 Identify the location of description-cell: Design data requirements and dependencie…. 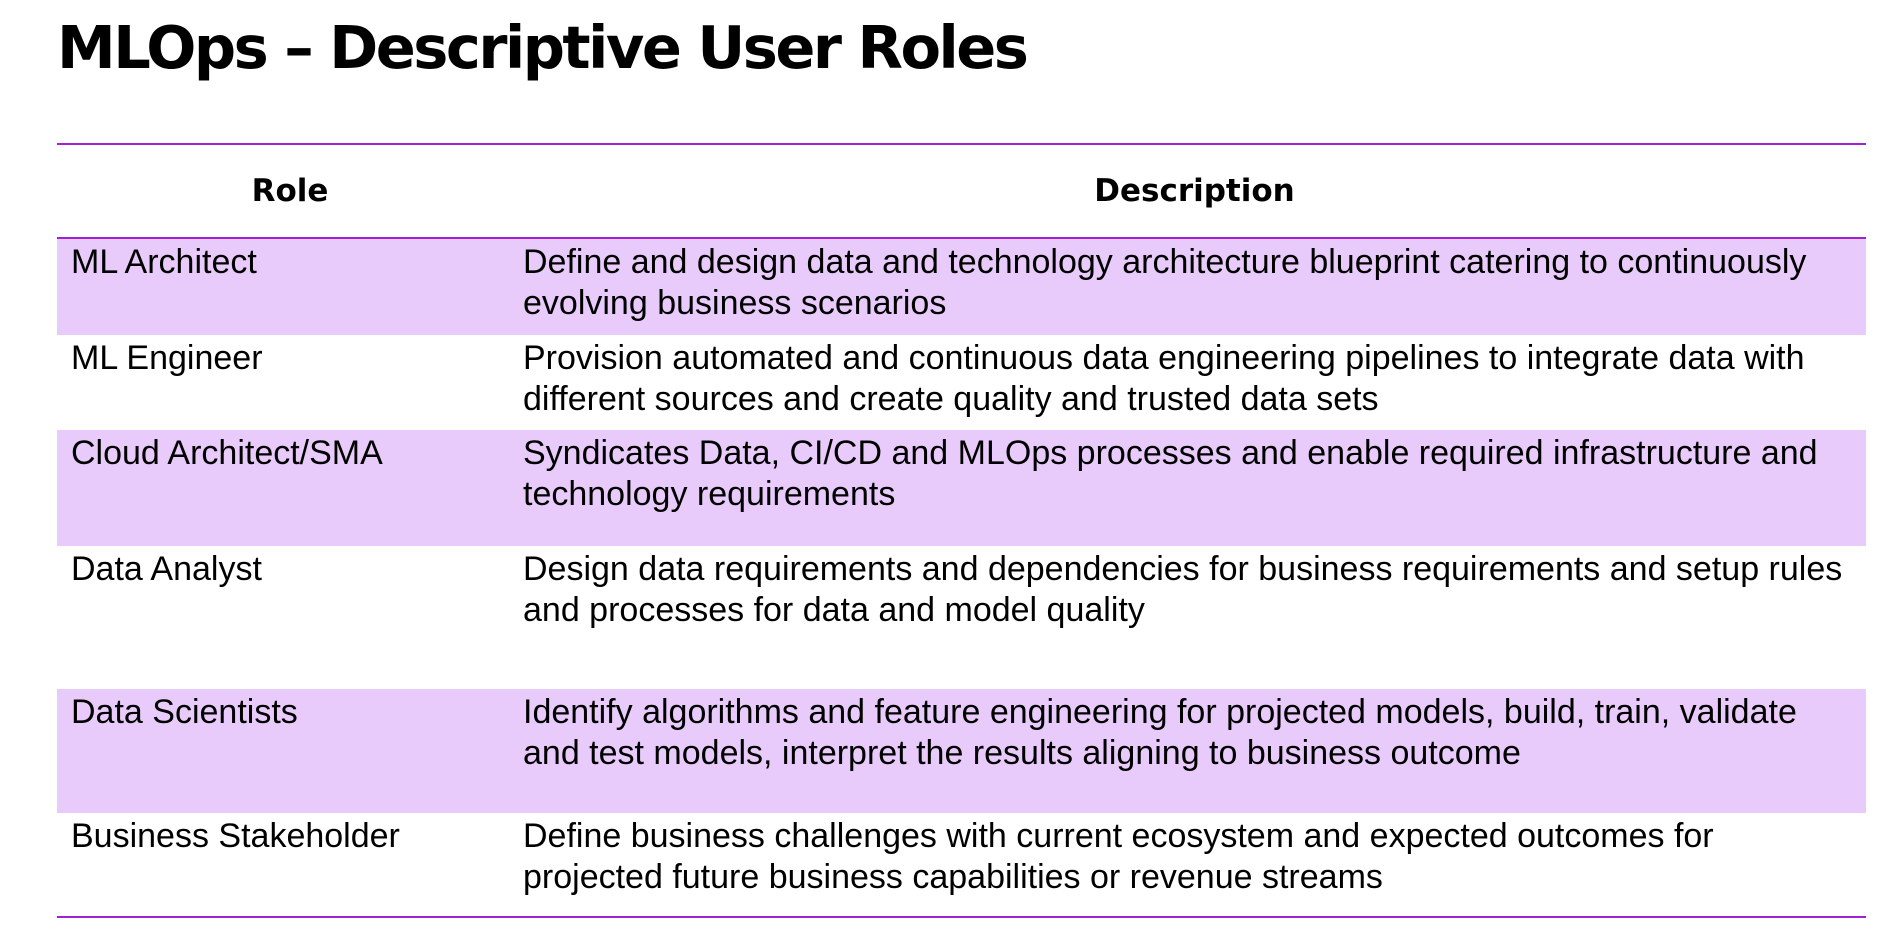
(1183, 589).